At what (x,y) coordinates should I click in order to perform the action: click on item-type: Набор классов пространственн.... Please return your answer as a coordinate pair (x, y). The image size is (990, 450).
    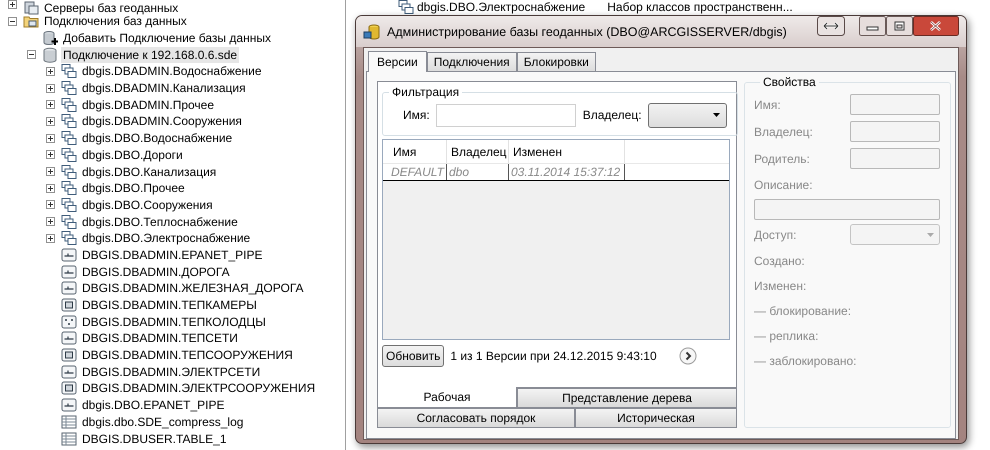
    Looking at the image, I should click on (700, 7).